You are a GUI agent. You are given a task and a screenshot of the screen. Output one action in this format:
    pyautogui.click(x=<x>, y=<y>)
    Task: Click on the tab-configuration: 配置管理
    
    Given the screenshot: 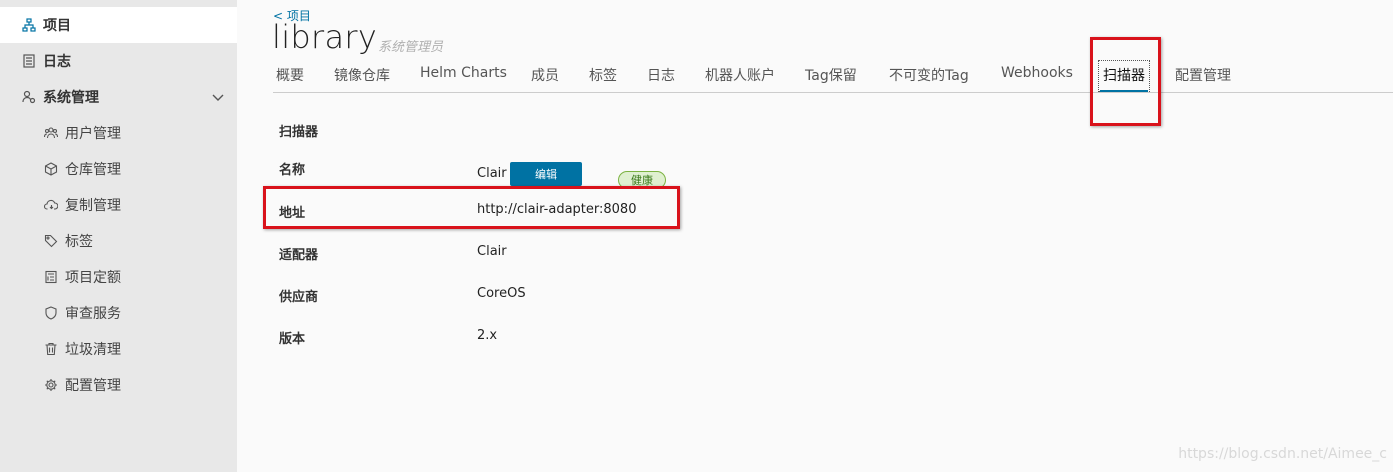 What is the action you would take?
    pyautogui.click(x=1203, y=75)
    